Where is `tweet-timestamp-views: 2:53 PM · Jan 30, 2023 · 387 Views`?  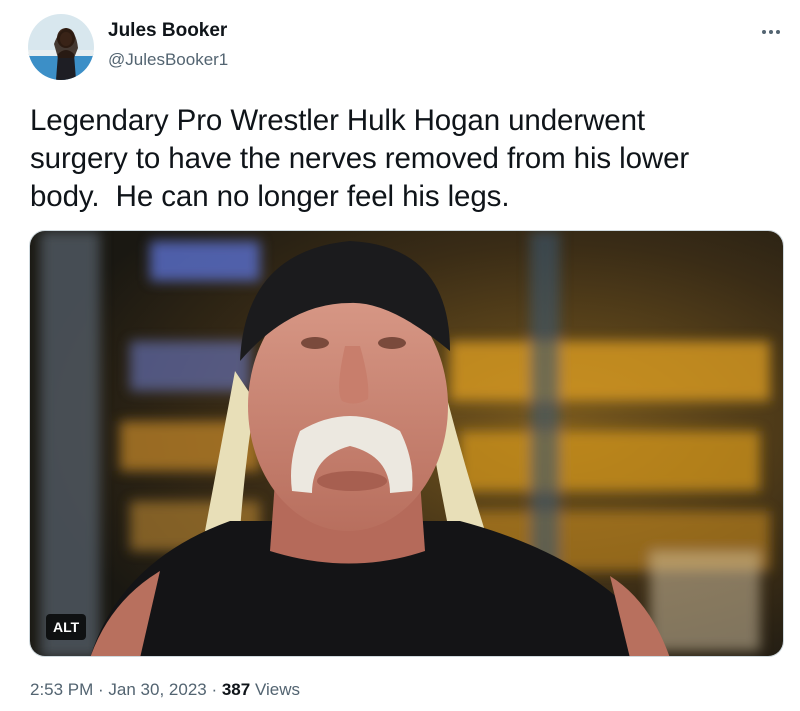
tweet-timestamp-views: 2:53 PM · Jan 30, 2023 · 387 Views is located at coordinates (165, 690).